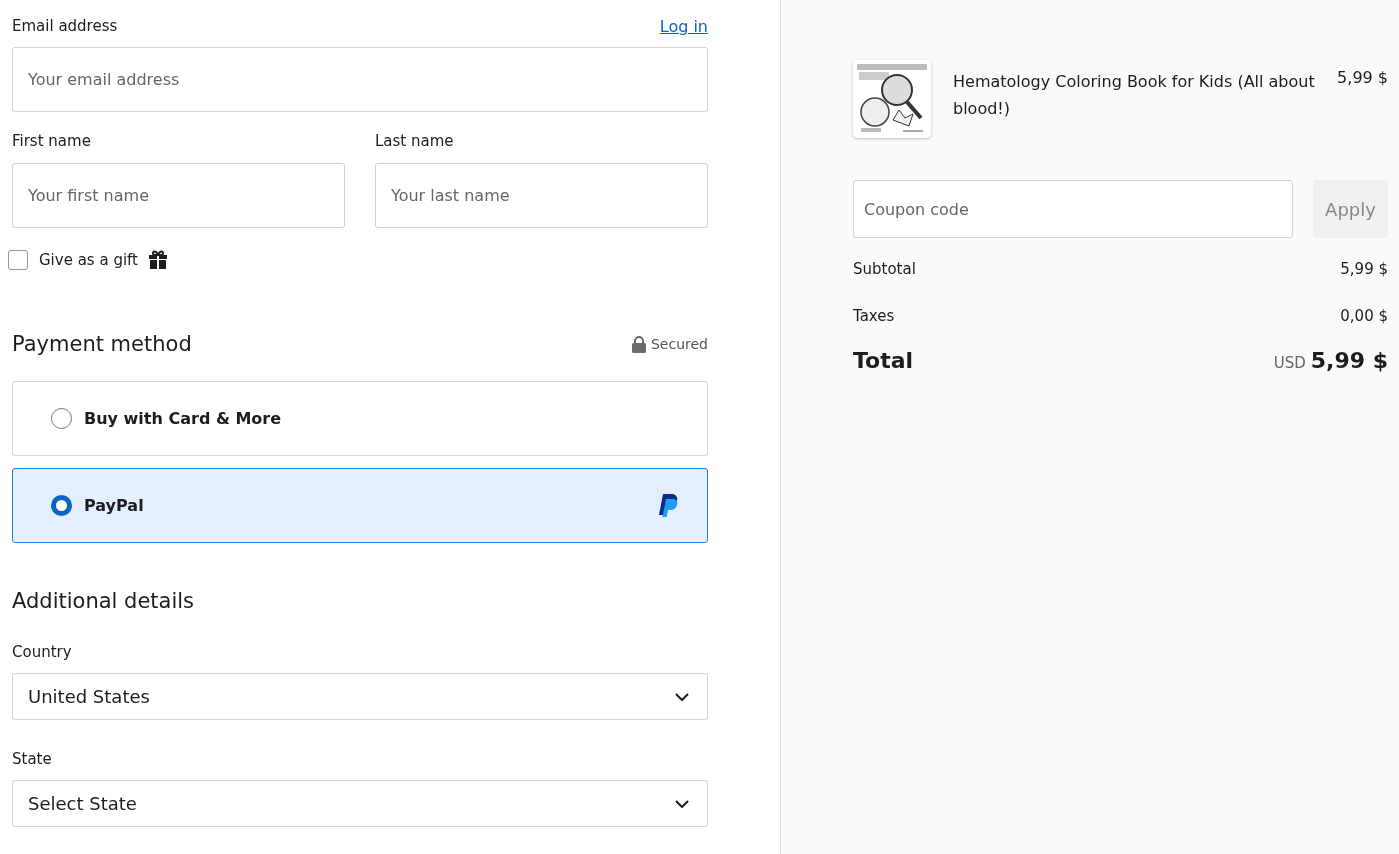 Image resolution: width=1399 pixels, height=854 pixels. Describe the element at coordinates (669, 505) in the screenshot. I see `paypal-icon` at that location.